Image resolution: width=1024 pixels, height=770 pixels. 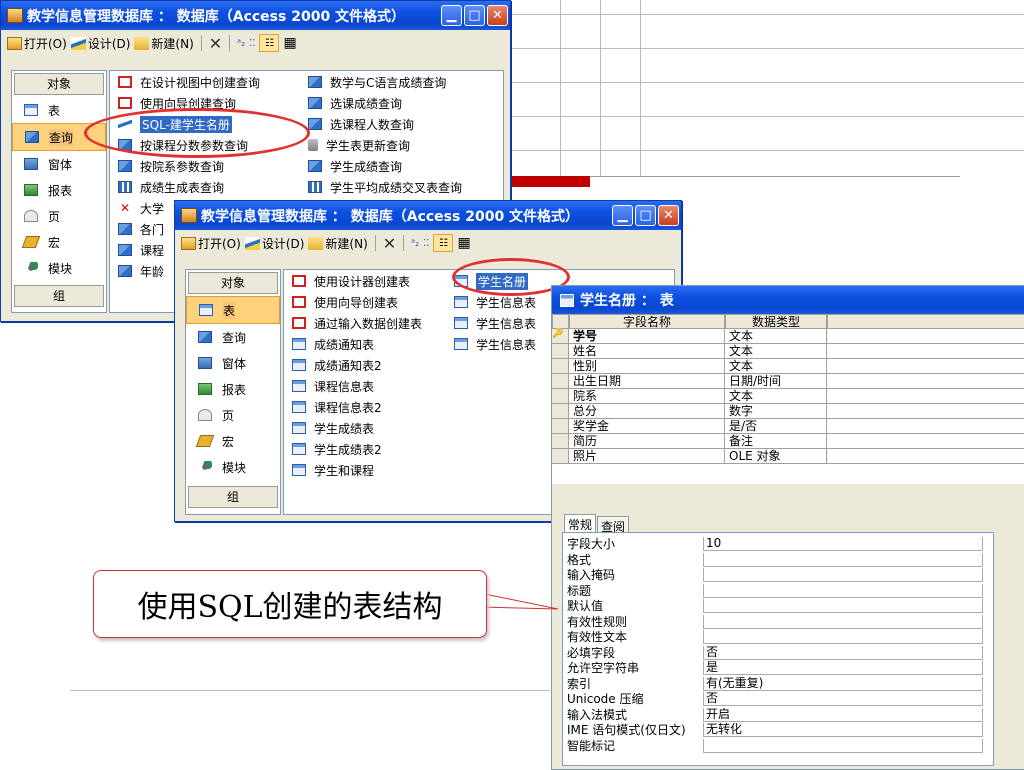 I want to click on list-item: 使用设计器创建表, so click(x=351, y=281).